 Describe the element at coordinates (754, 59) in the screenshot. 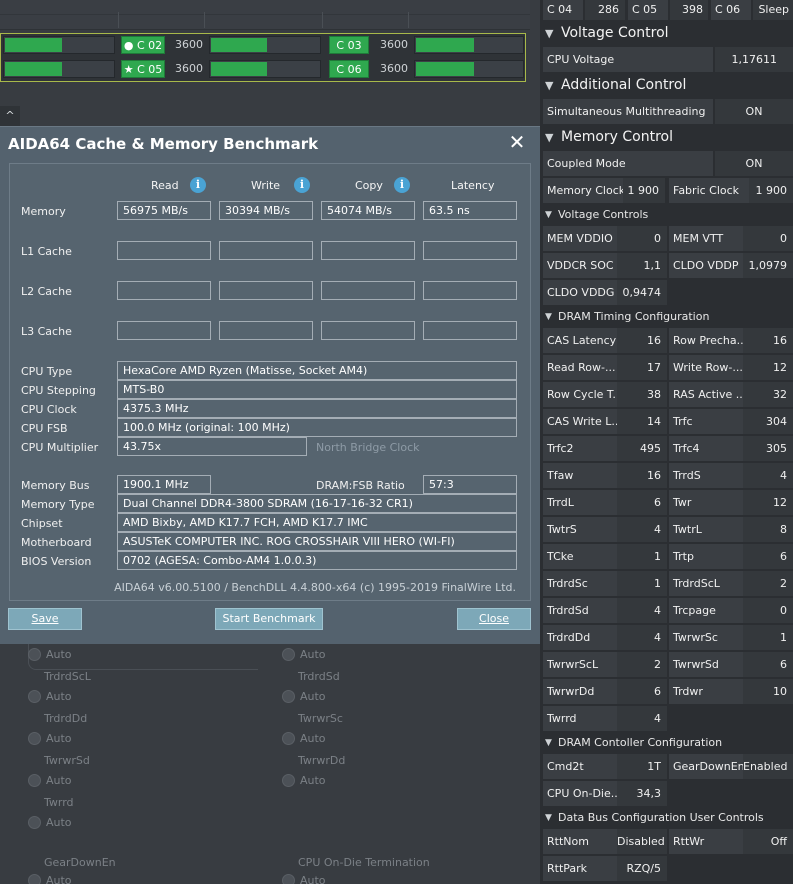

I see `cpu-voltage-value: 1,17611` at that location.